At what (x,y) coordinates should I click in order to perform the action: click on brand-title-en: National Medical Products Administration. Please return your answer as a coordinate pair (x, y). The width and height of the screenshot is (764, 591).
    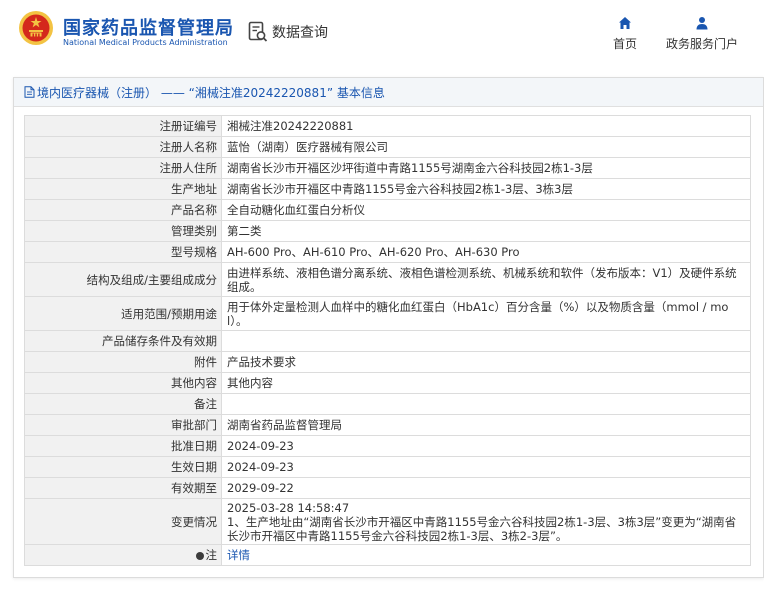
    Looking at the image, I should click on (145, 42).